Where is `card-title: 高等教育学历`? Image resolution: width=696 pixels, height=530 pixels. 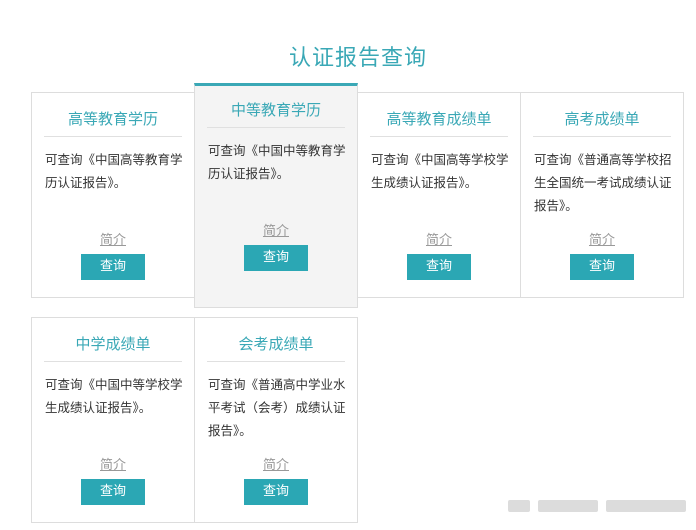 card-title: 高等教育学历 is located at coordinates (113, 120).